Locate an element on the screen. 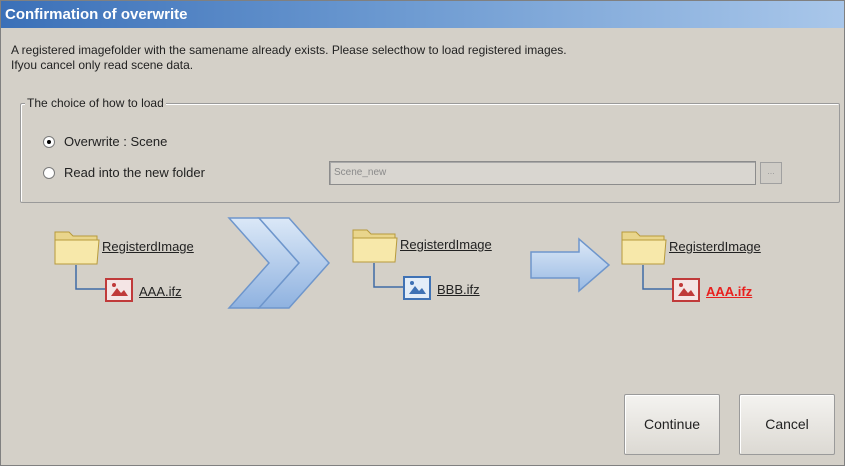 The height and width of the screenshot is (466, 845). message-line-2: Ifyou cancel only read scene data. is located at coordinates (102, 65).